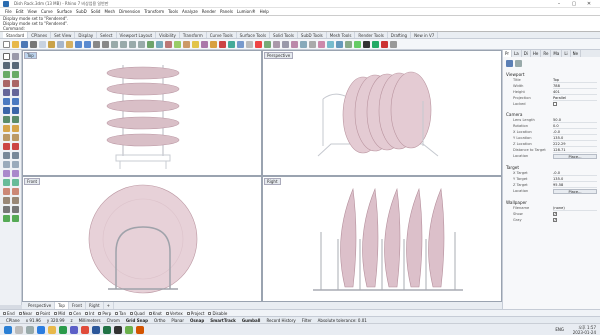  What do you see at coordinates (78, 305) in the screenshot?
I see `vptab-front: Front` at bounding box center [78, 305].